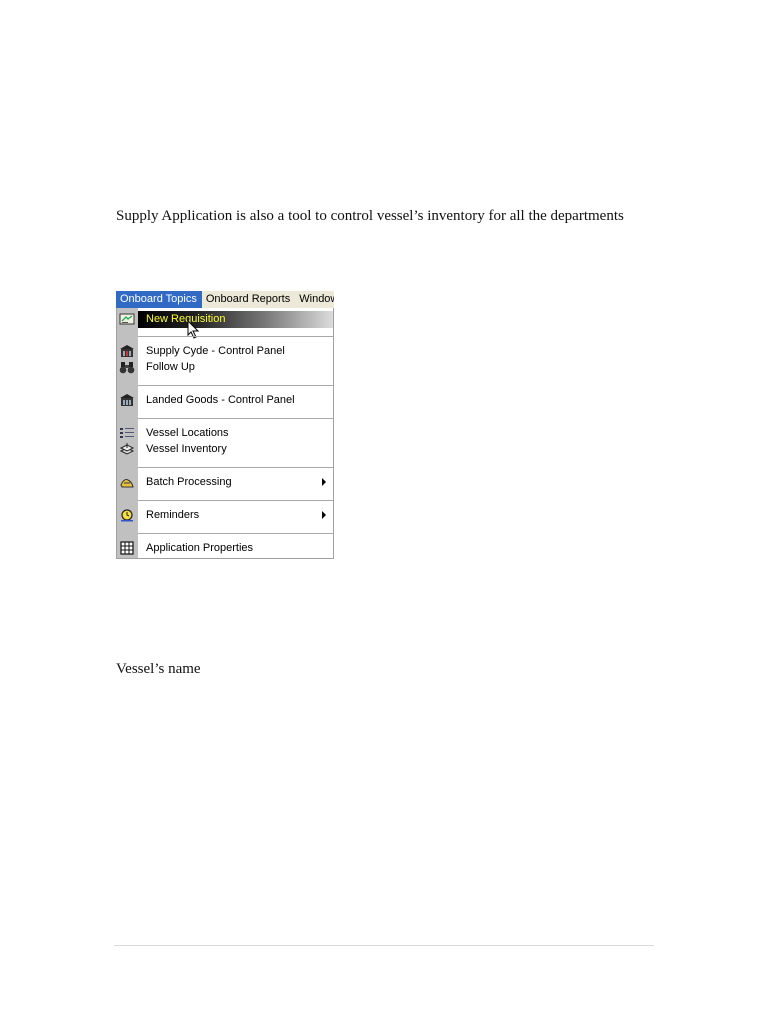 The height and width of the screenshot is (1024, 768). Describe the element at coordinates (173, 515) in the screenshot. I see `menu-item-label: Reminders` at that location.